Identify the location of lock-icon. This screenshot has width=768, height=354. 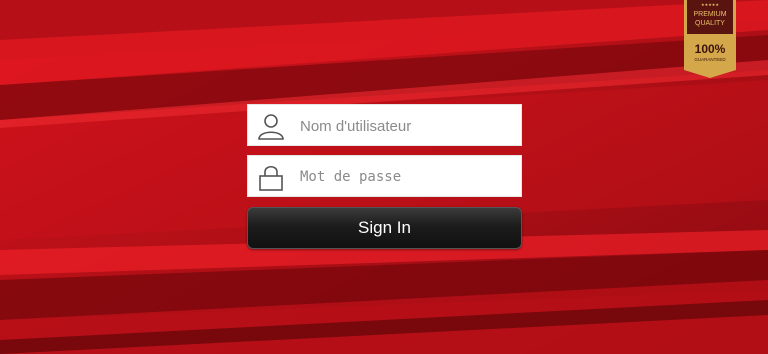
(271, 178).